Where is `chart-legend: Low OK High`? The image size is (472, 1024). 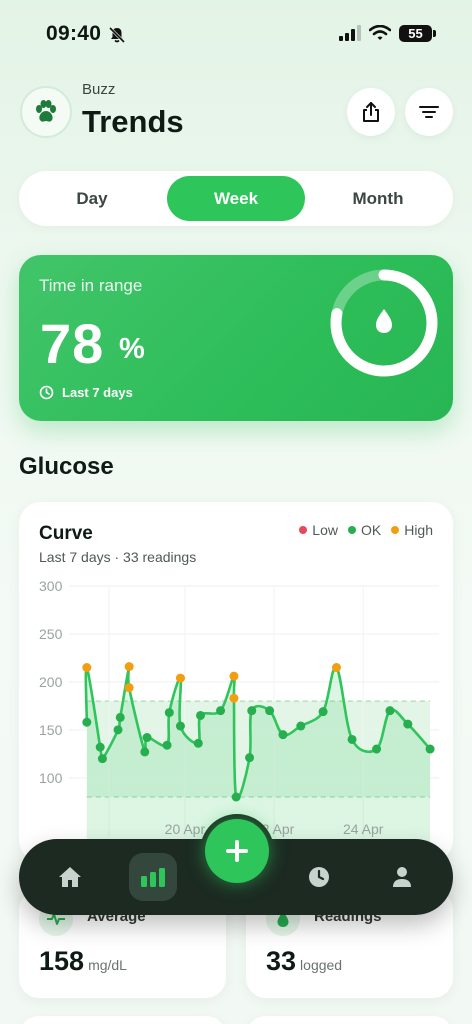
chart-legend: Low OK High is located at coordinates (366, 530).